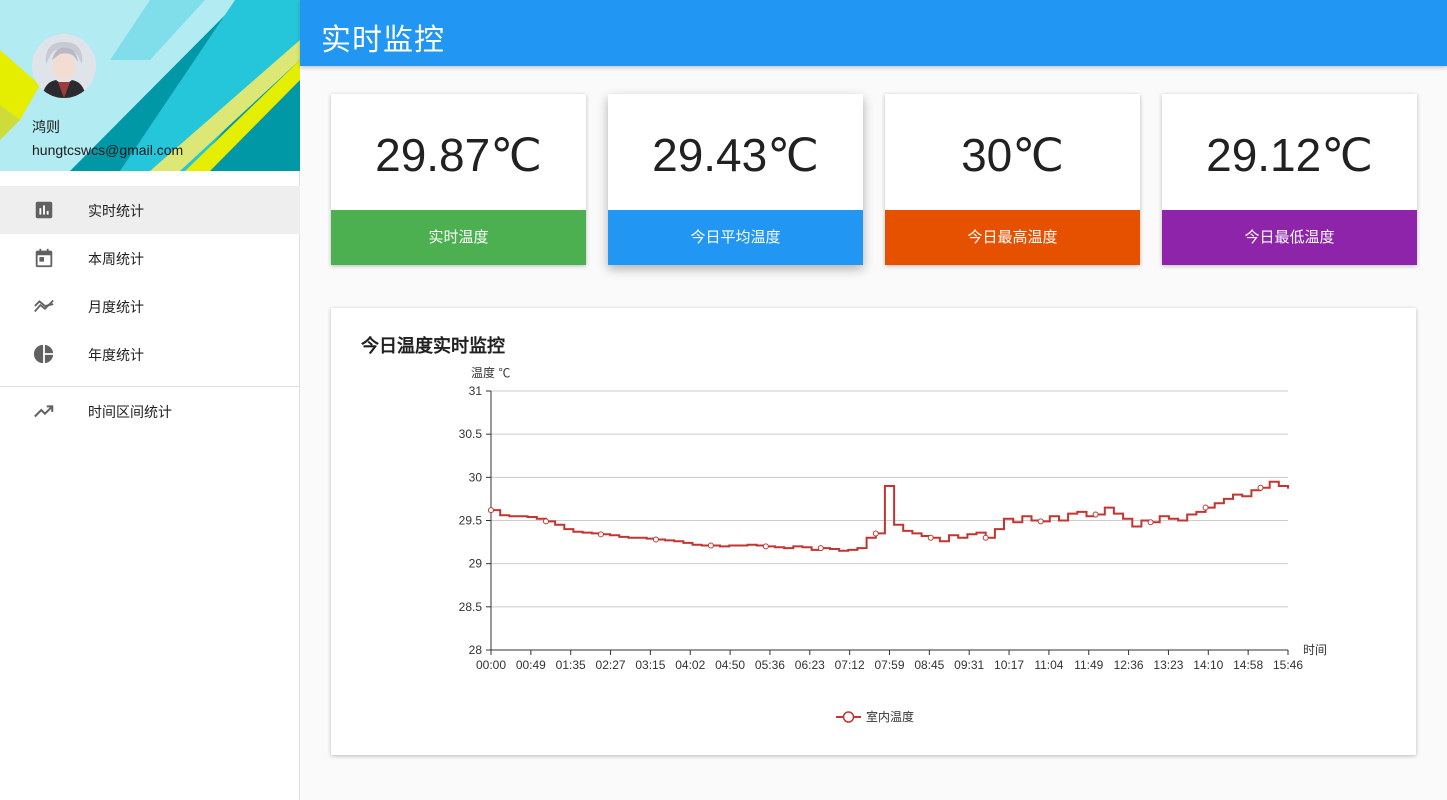 The width and height of the screenshot is (1447, 800). Describe the element at coordinates (890, 716) in the screenshot. I see `legend-label: 室内温度` at that location.